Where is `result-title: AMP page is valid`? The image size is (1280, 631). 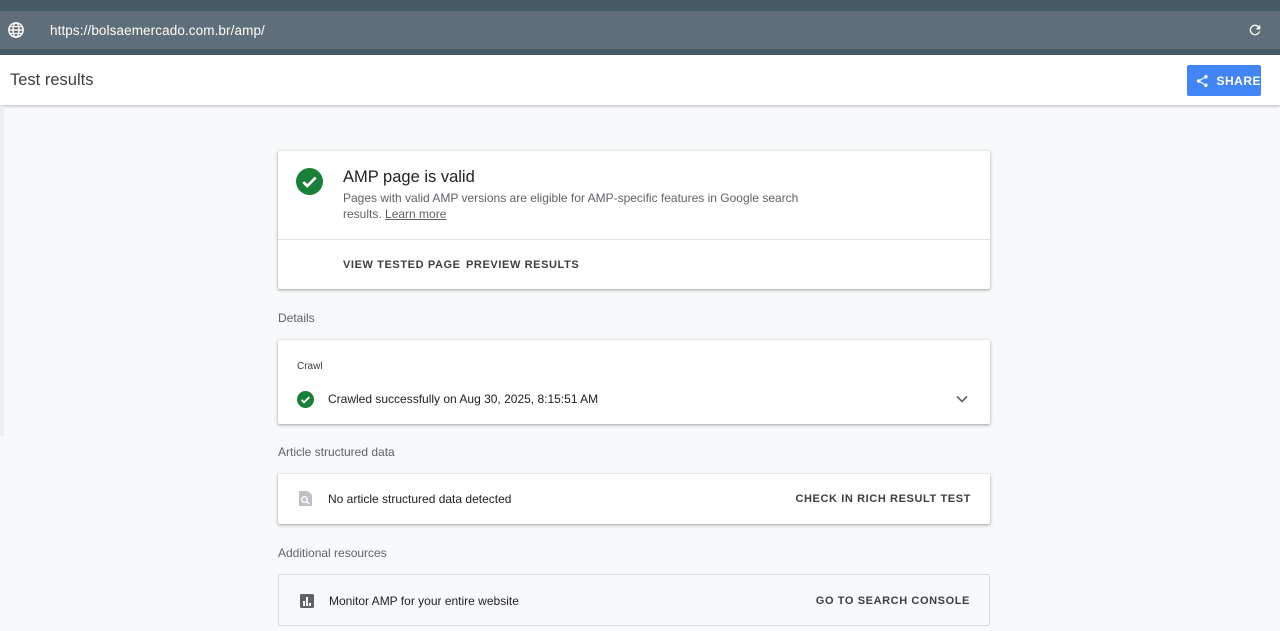 result-title: AMP page is valid is located at coordinates (409, 177).